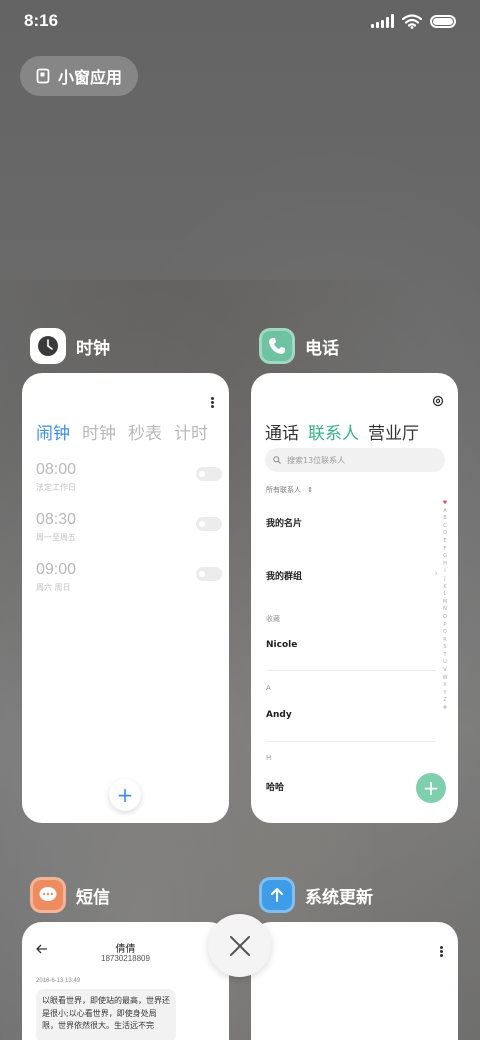  What do you see at coordinates (53, 431) in the screenshot?
I see `tab-alarm: 闹钟` at bounding box center [53, 431].